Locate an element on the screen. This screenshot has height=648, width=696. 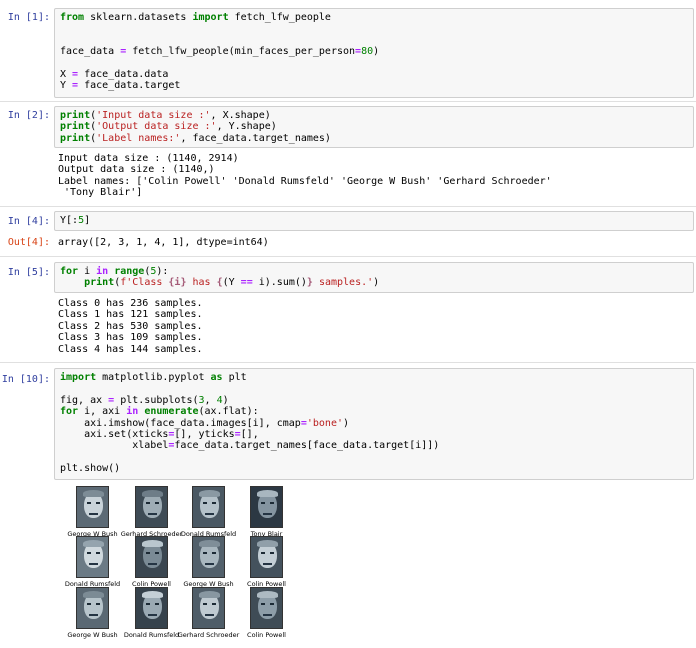
cell-5-prompt: In [5]: is located at coordinates (28, 272).